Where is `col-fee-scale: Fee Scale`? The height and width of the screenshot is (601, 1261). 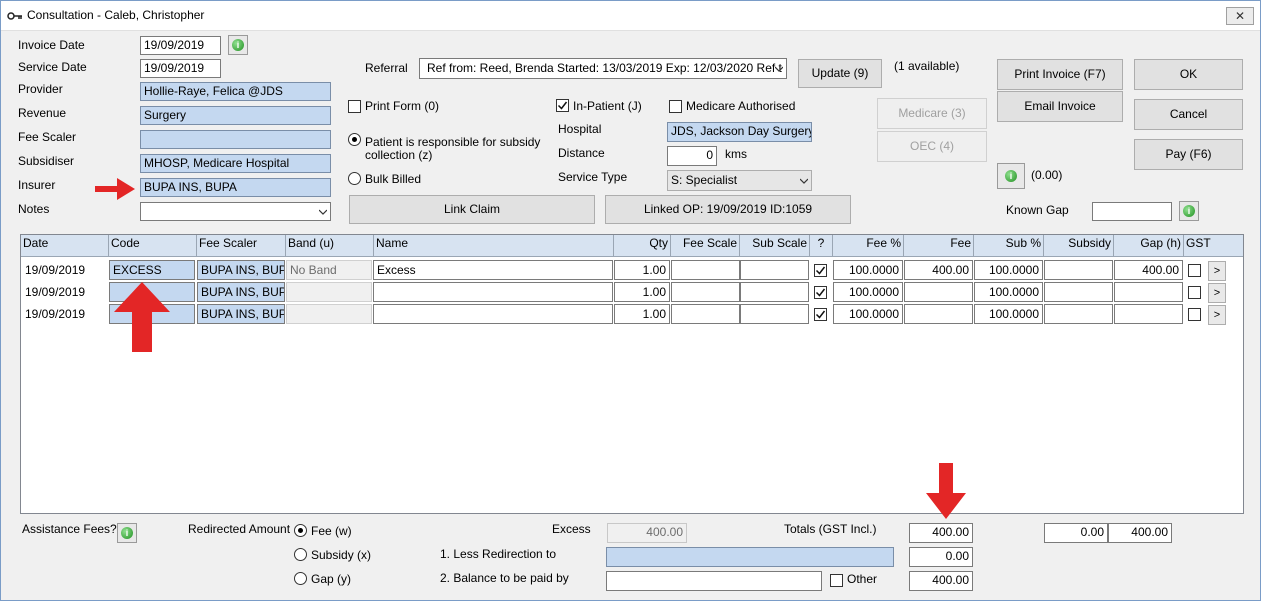 col-fee-scale: Fee Scale is located at coordinates (705, 246).